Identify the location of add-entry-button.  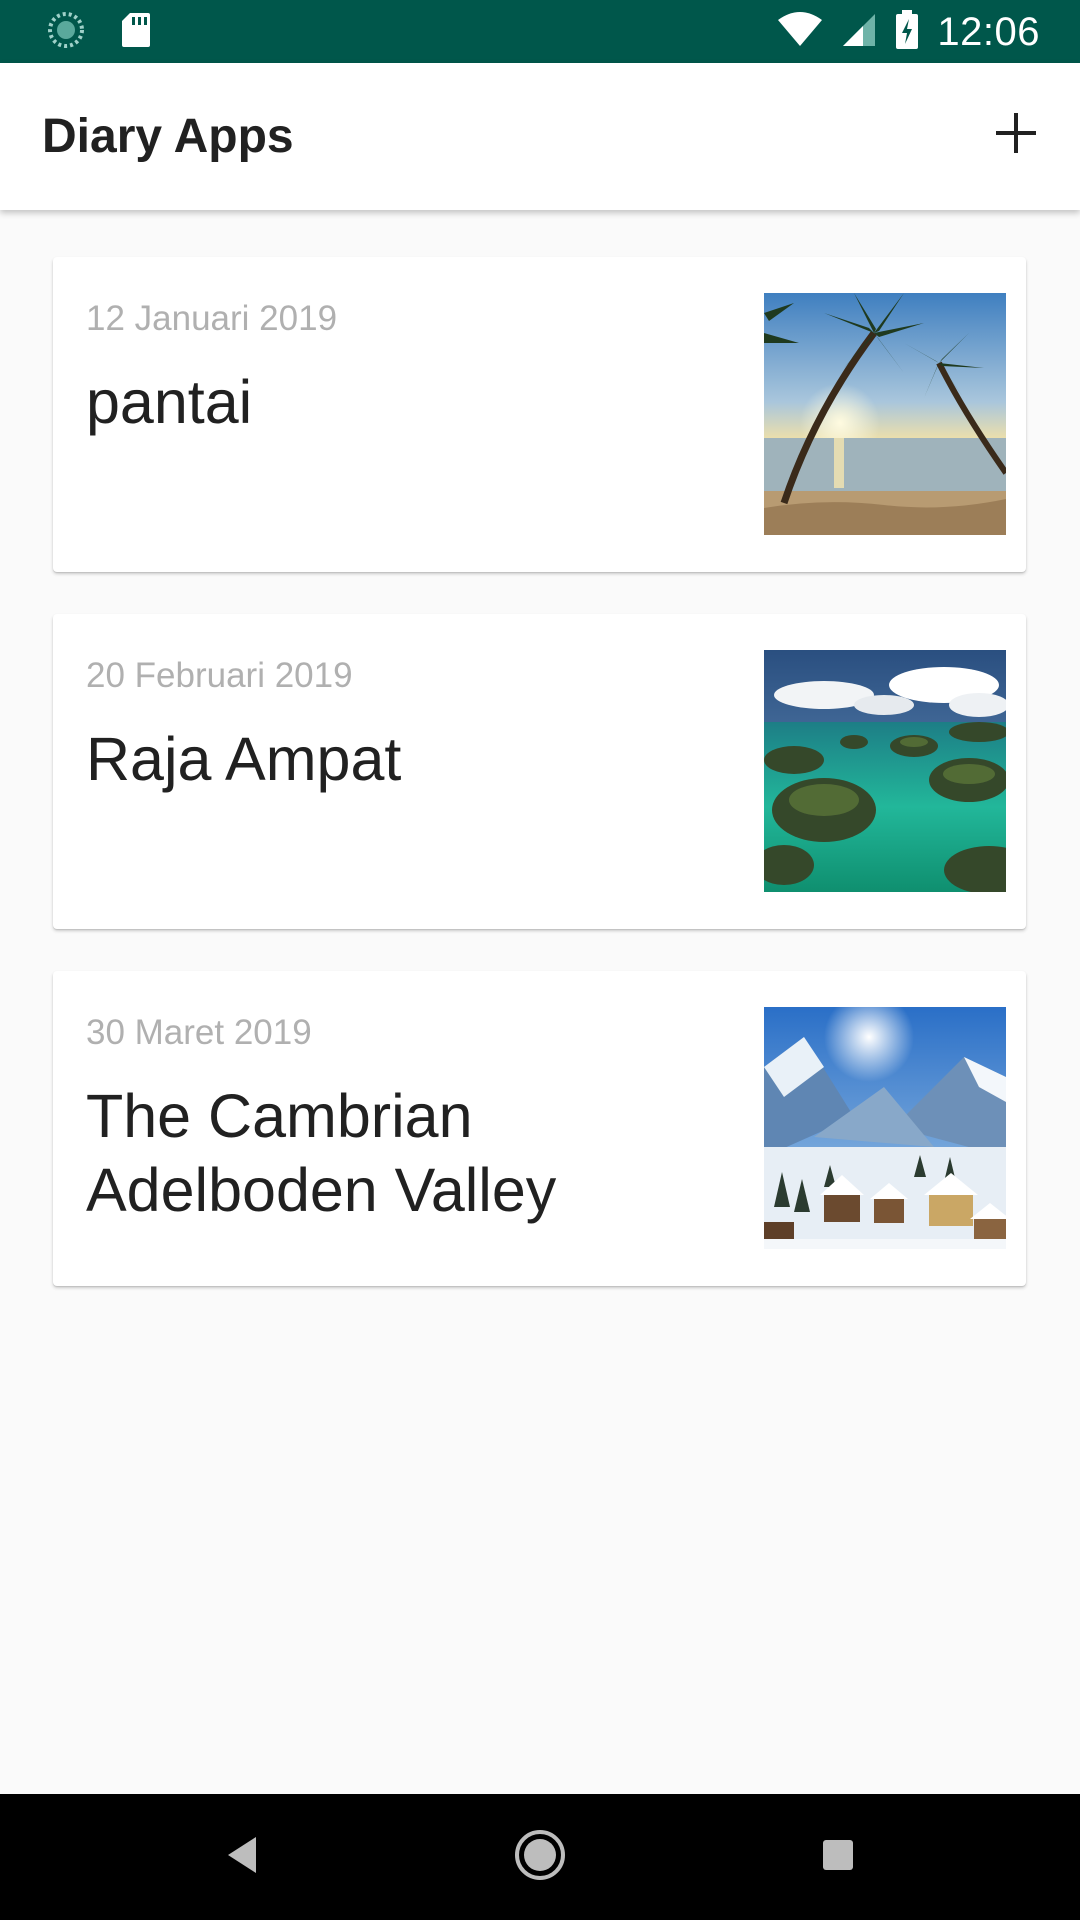
(1016, 135).